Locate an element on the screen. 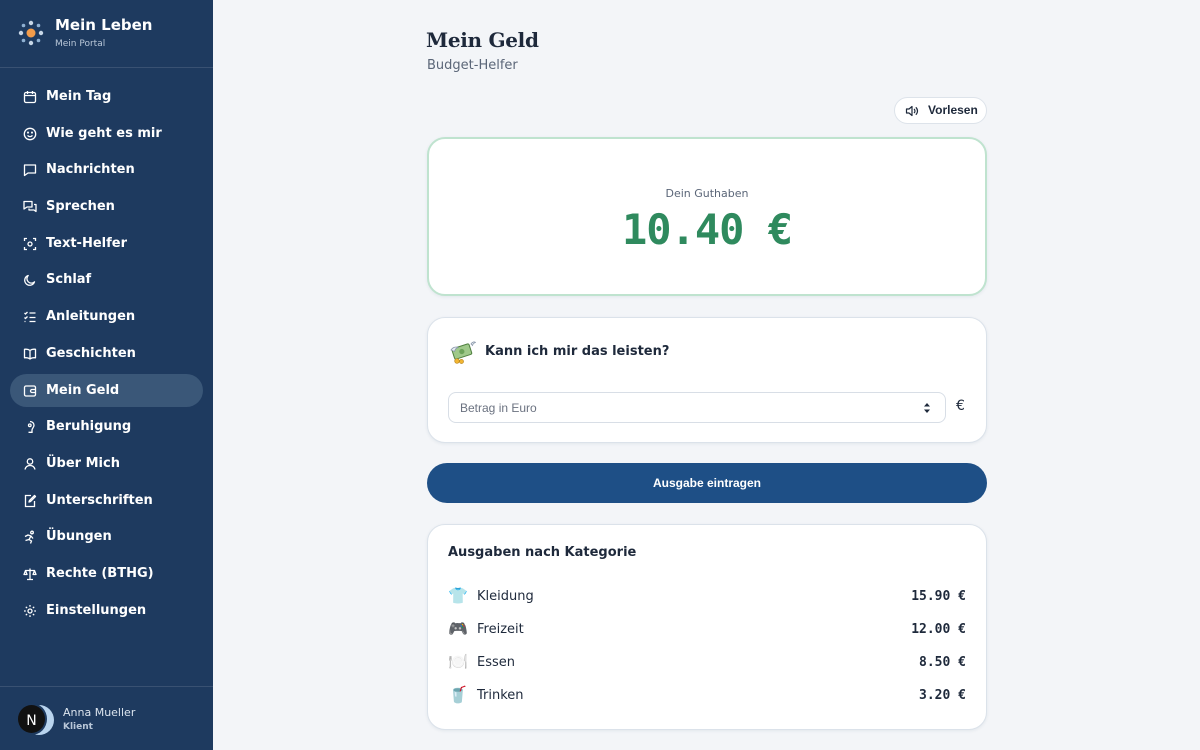 Image resolution: width=1200 pixels, height=750 pixels. user-name: Anna Mueller is located at coordinates (99, 712).